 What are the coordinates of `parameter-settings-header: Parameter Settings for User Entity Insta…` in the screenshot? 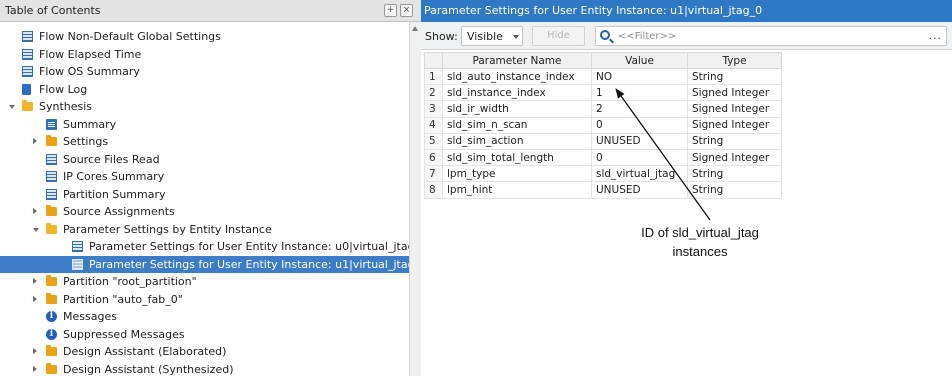 It's located at (686, 11).